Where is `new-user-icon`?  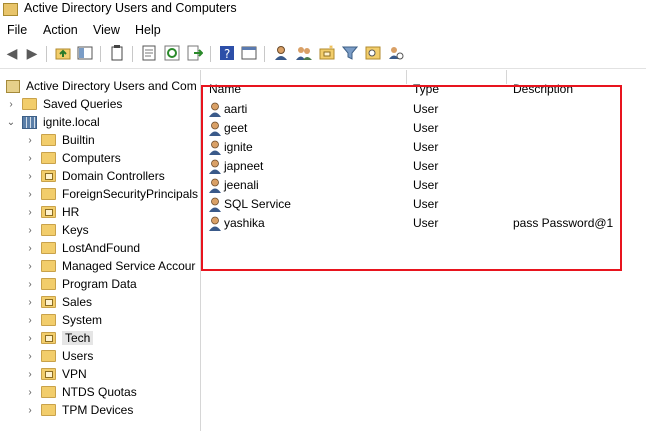
new-user-icon is located at coordinates (281, 53).